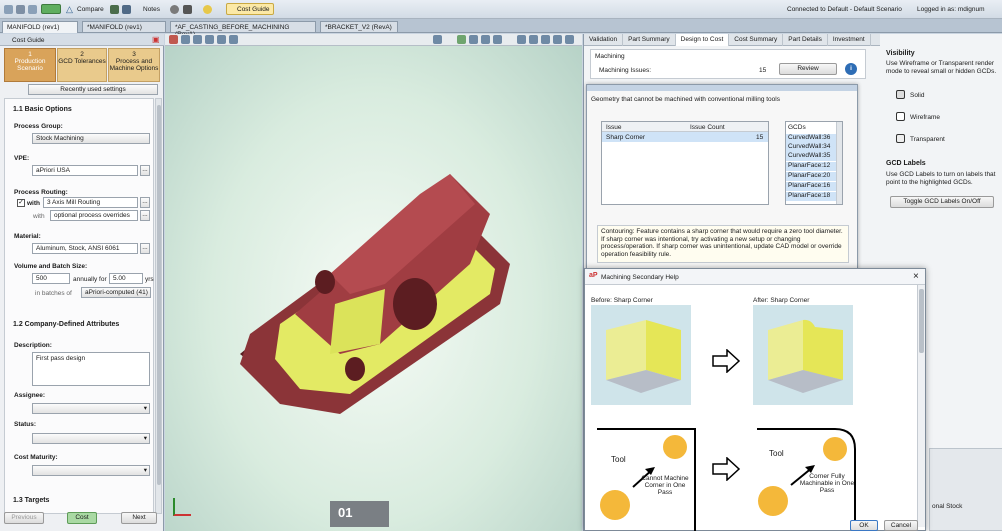 The width and height of the screenshot is (1002, 531). I want to click on list-item: PlanarFace:16, so click(811, 186).